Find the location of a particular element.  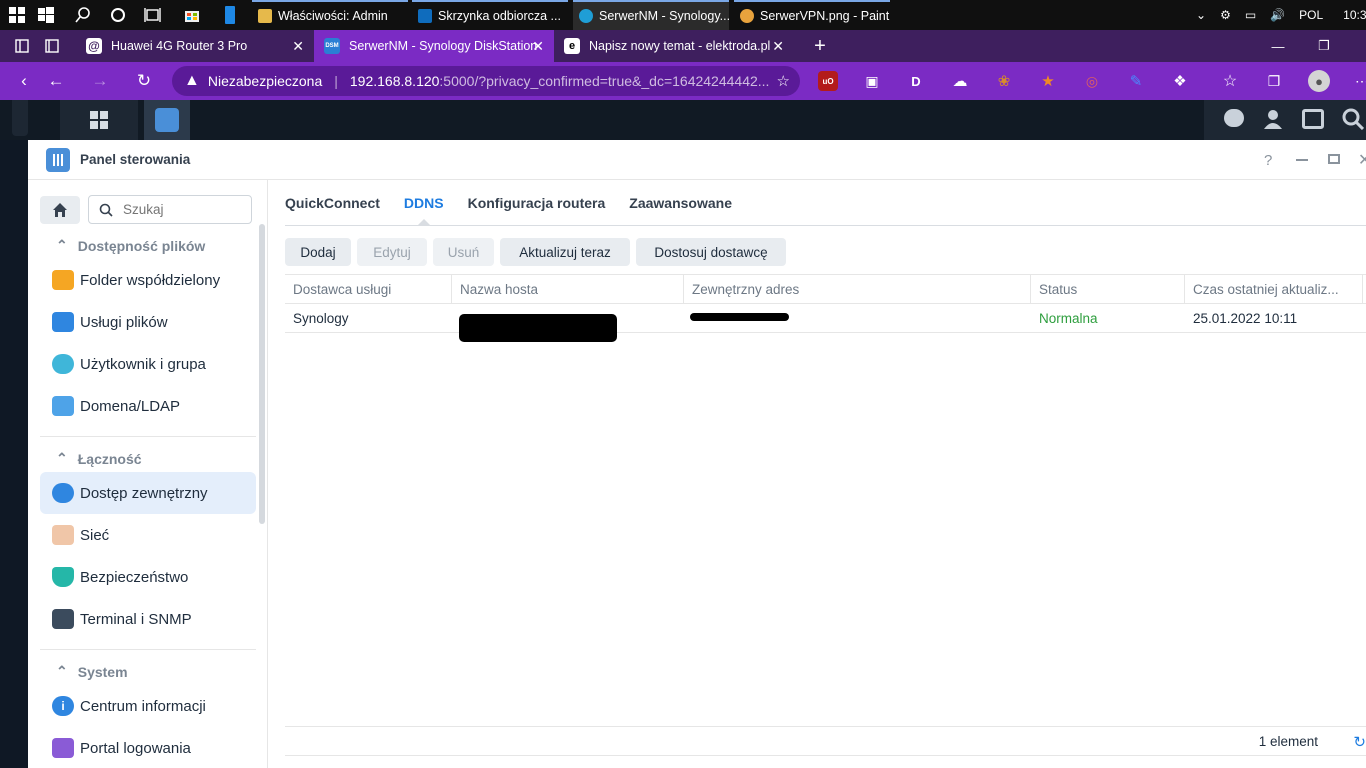

ublock-icon: uO is located at coordinates (828, 81).